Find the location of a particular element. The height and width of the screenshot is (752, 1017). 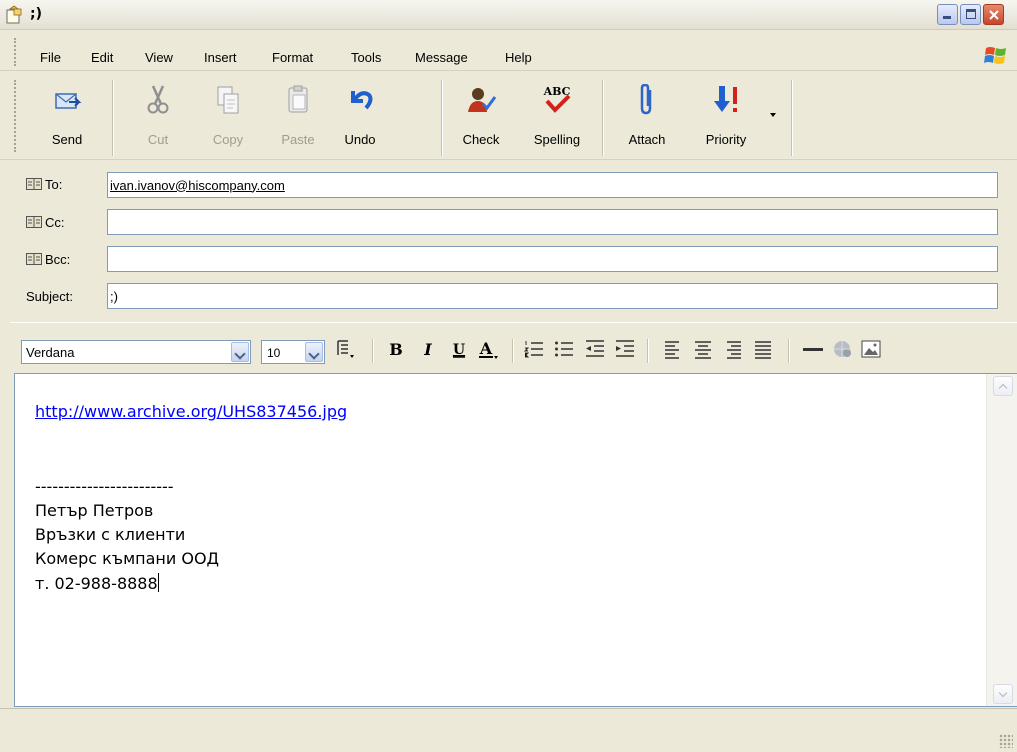

to-field is located at coordinates (552, 185).